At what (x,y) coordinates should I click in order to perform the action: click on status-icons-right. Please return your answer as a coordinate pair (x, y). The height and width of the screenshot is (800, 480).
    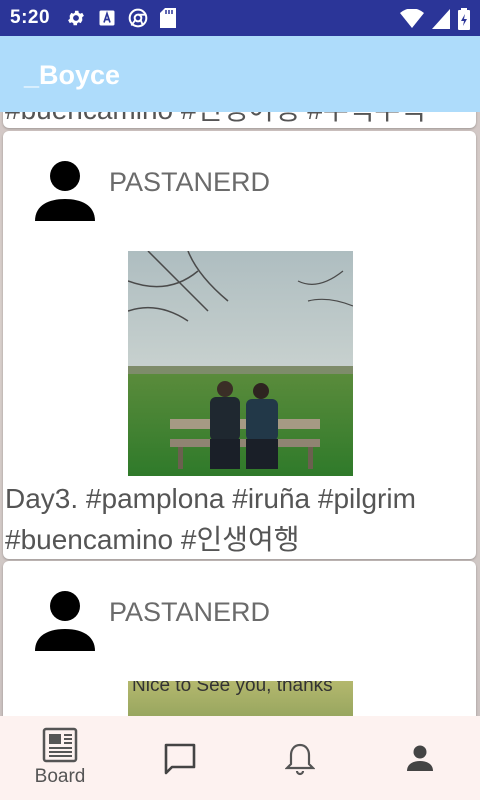
    Looking at the image, I should click on (435, 19).